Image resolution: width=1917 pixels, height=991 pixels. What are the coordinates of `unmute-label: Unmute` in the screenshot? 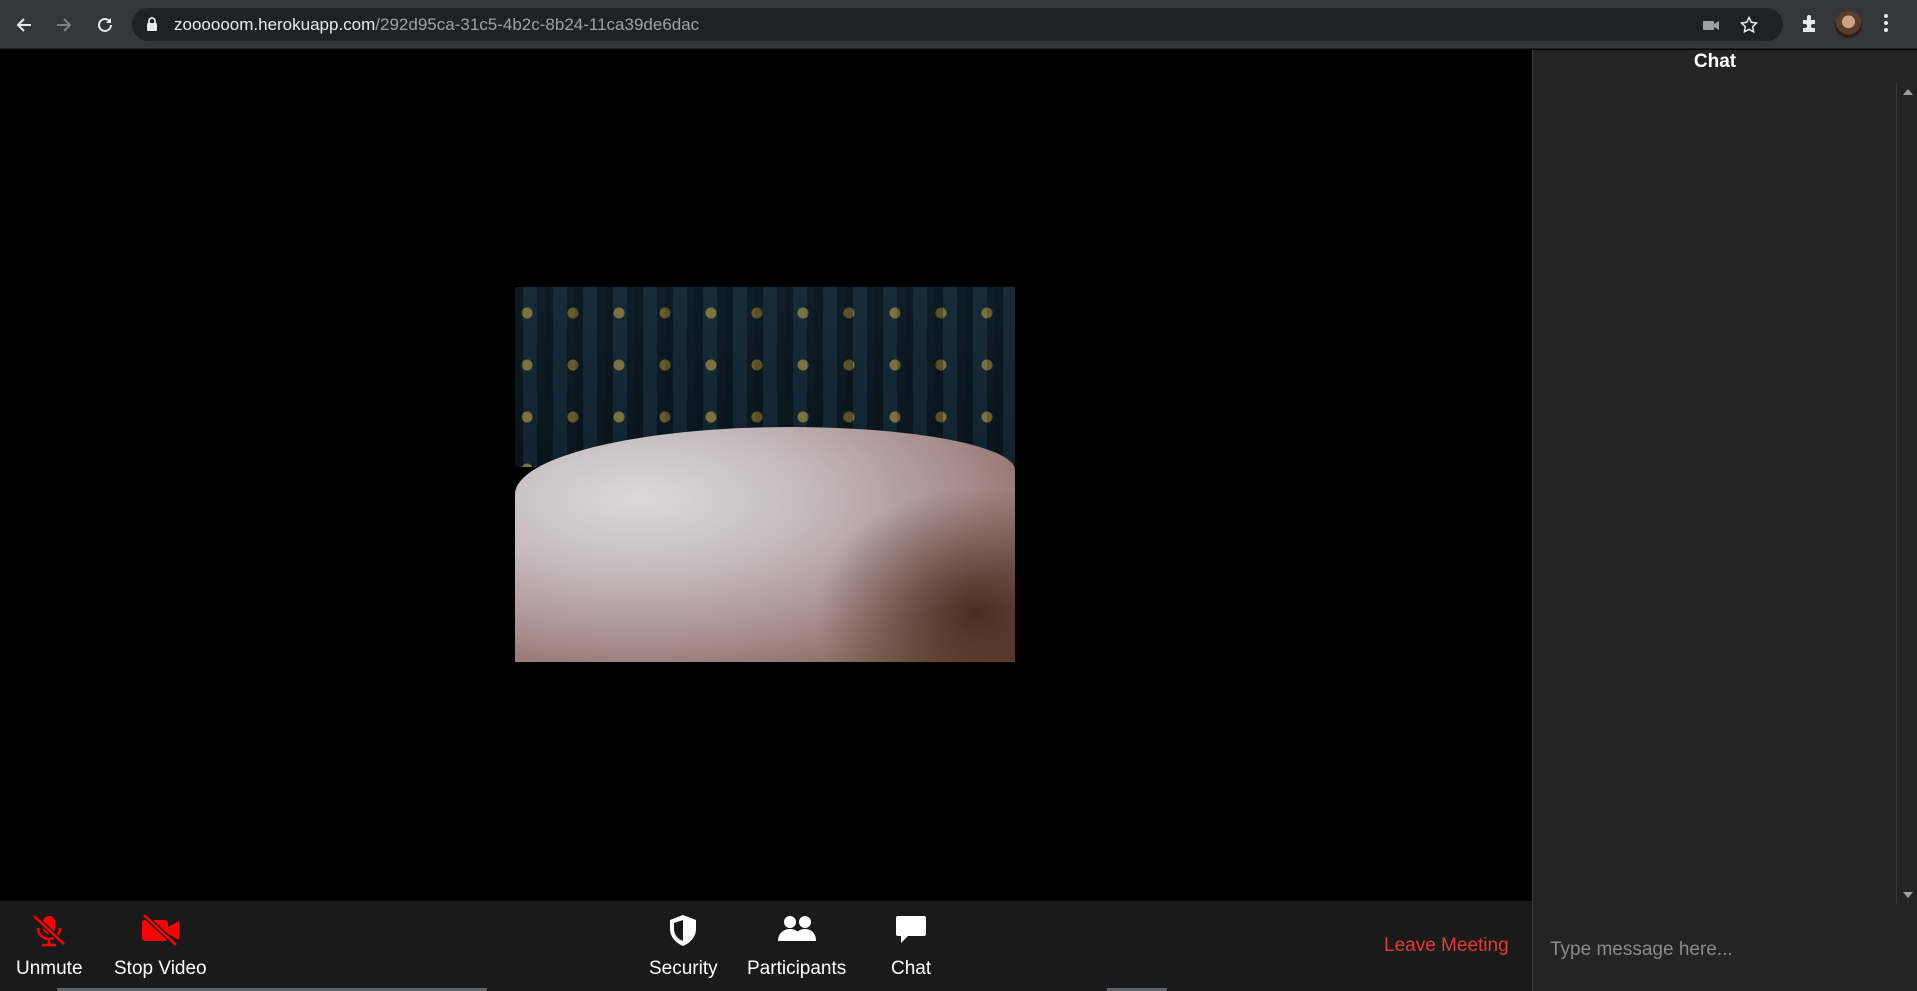 It's located at (49, 968).